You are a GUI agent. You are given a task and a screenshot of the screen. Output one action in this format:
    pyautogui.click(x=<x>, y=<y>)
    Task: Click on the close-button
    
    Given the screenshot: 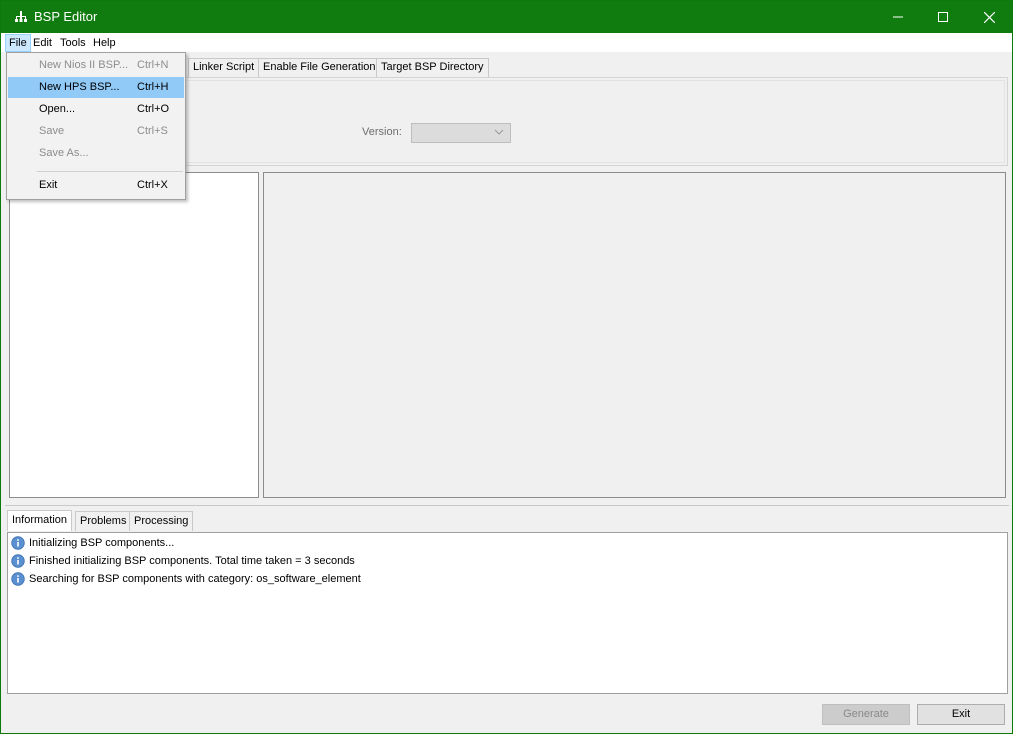 What is the action you would take?
    pyautogui.click(x=989, y=17)
    